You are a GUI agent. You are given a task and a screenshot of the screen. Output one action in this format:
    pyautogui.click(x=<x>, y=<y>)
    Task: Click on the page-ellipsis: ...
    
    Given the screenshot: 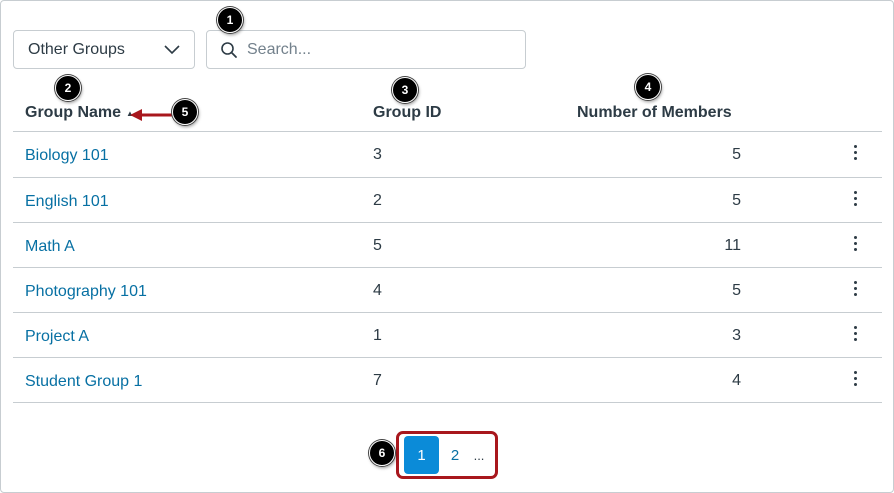 What is the action you would take?
    pyautogui.click(x=479, y=455)
    